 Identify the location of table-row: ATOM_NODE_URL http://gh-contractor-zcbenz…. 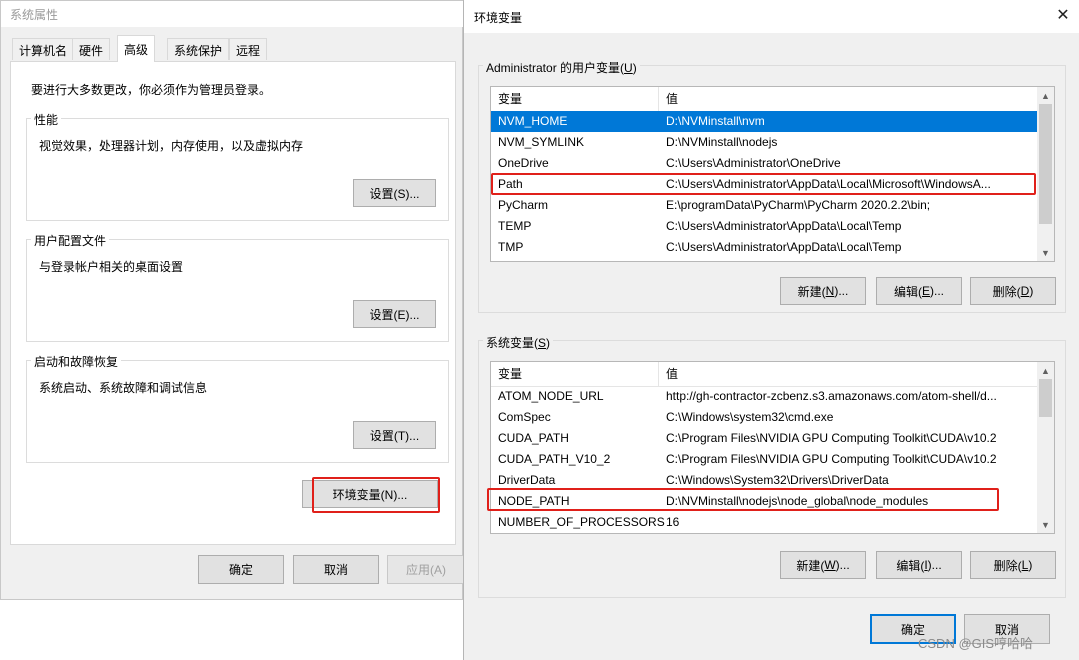
(764, 396).